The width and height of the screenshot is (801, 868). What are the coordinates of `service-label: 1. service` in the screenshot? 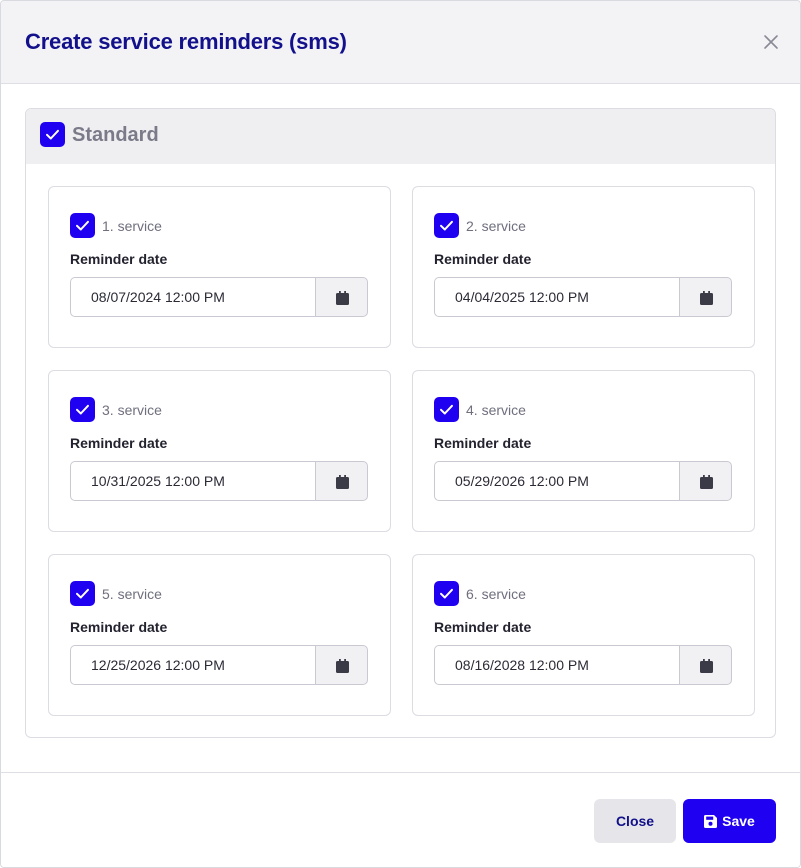 It's located at (132, 226).